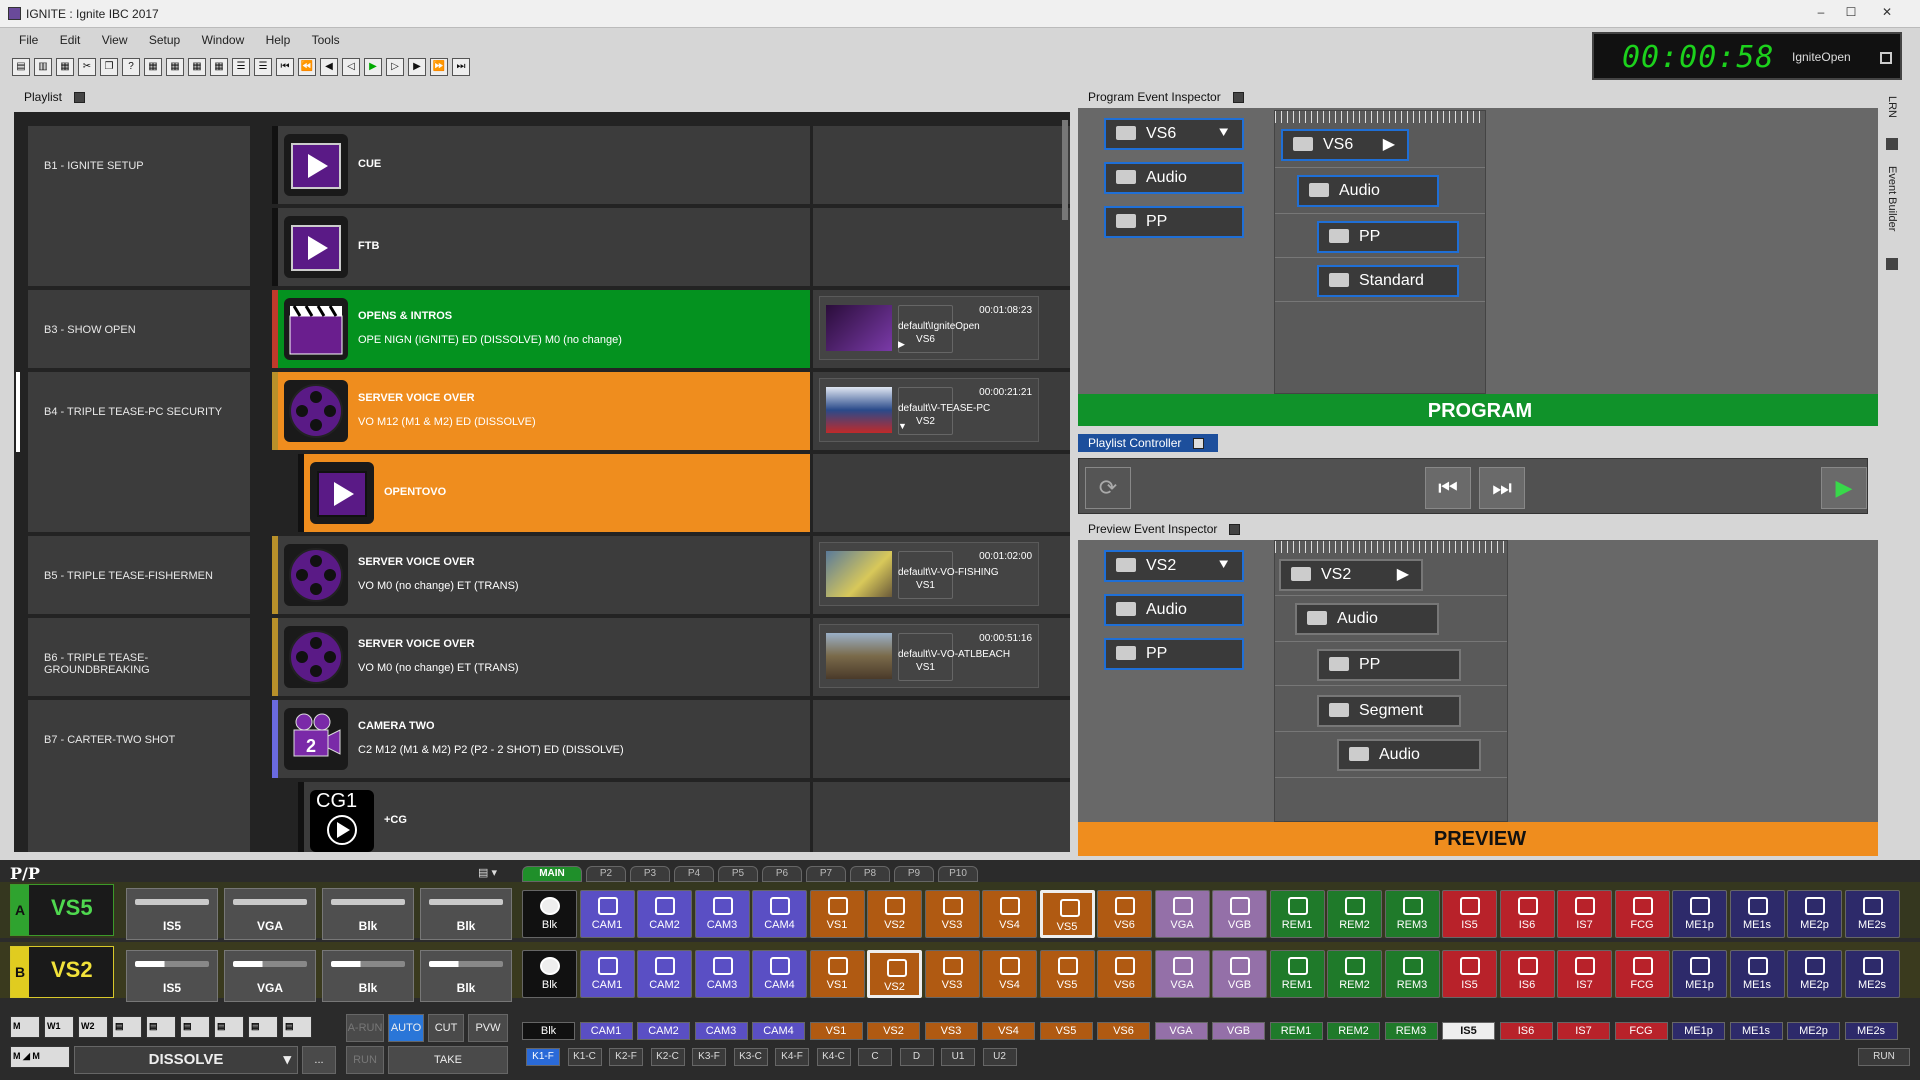 Image resolution: width=1920 pixels, height=1080 pixels. I want to click on menu-window: Window, so click(223, 40).